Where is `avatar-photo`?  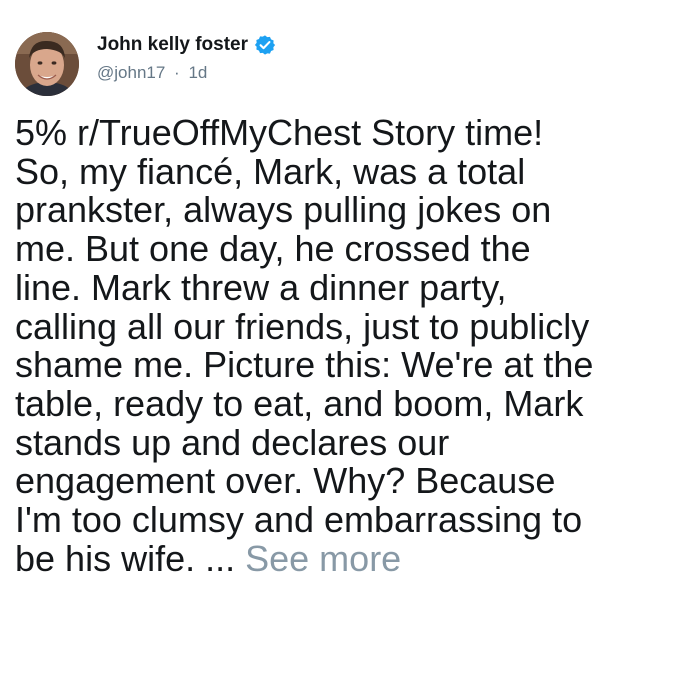 avatar-photo is located at coordinates (47, 64).